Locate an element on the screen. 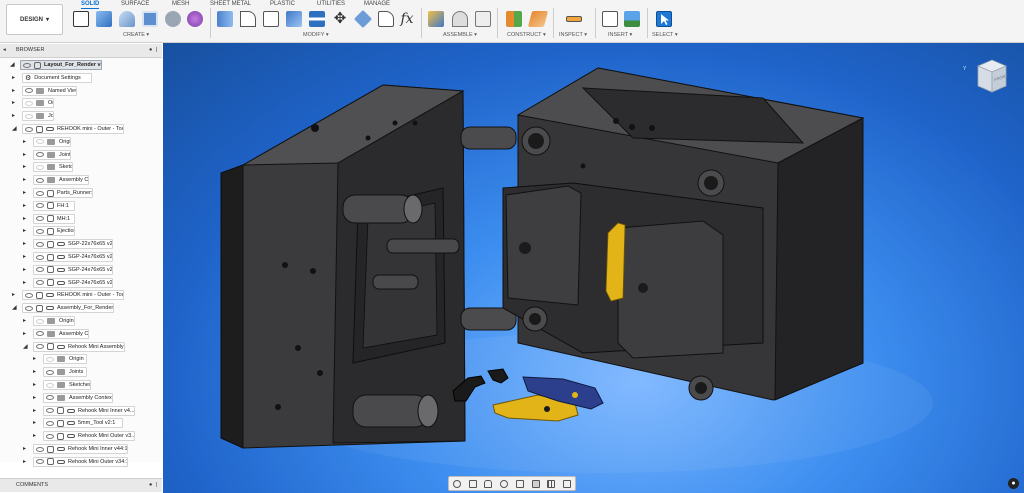 This screenshot has height=493, width=1024. parameters-icon: fx is located at coordinates (407, 19).